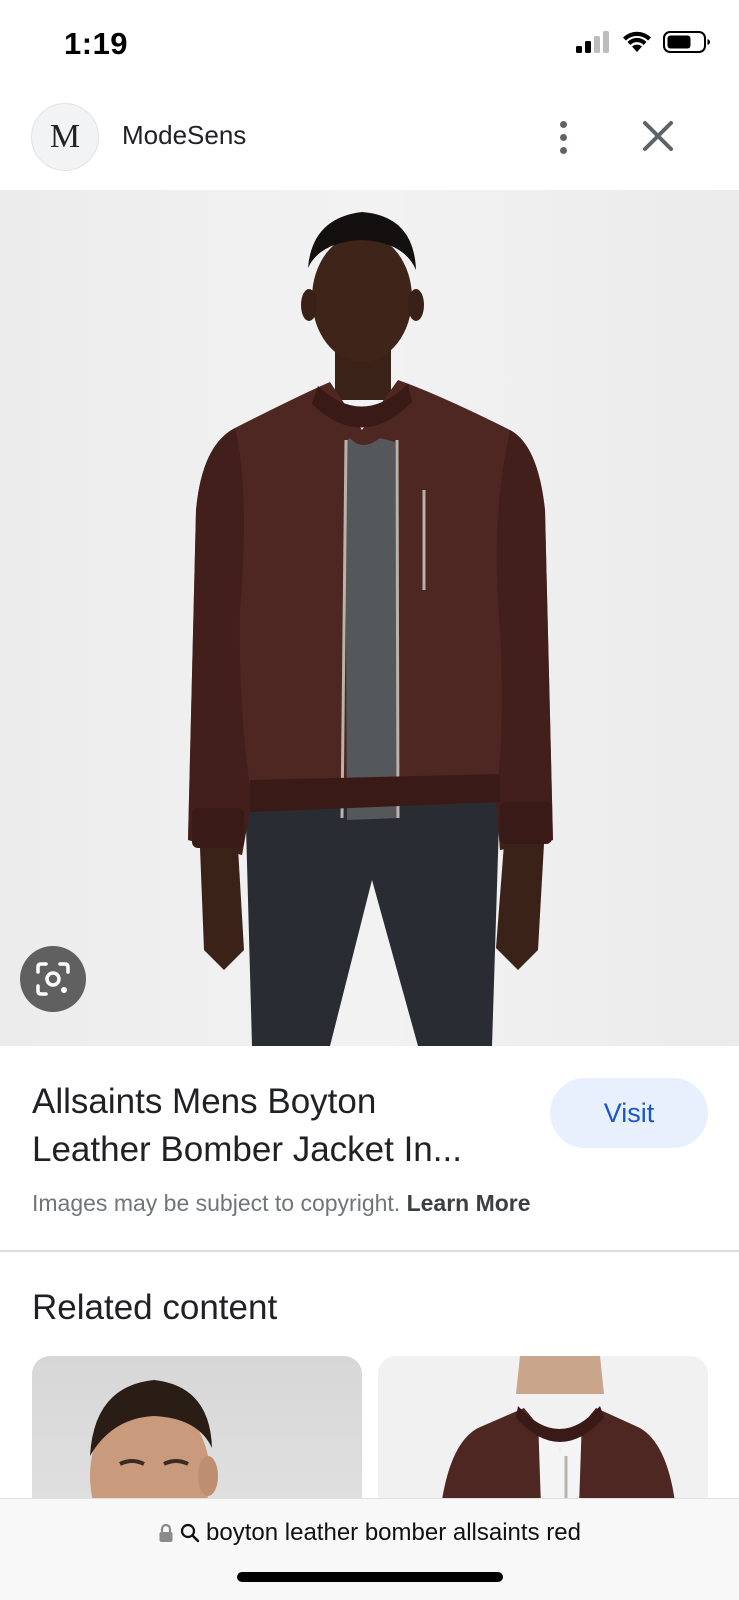  Describe the element at coordinates (216, 1203) in the screenshot. I see `copyright-text: Images may be subject to copyright.` at that location.